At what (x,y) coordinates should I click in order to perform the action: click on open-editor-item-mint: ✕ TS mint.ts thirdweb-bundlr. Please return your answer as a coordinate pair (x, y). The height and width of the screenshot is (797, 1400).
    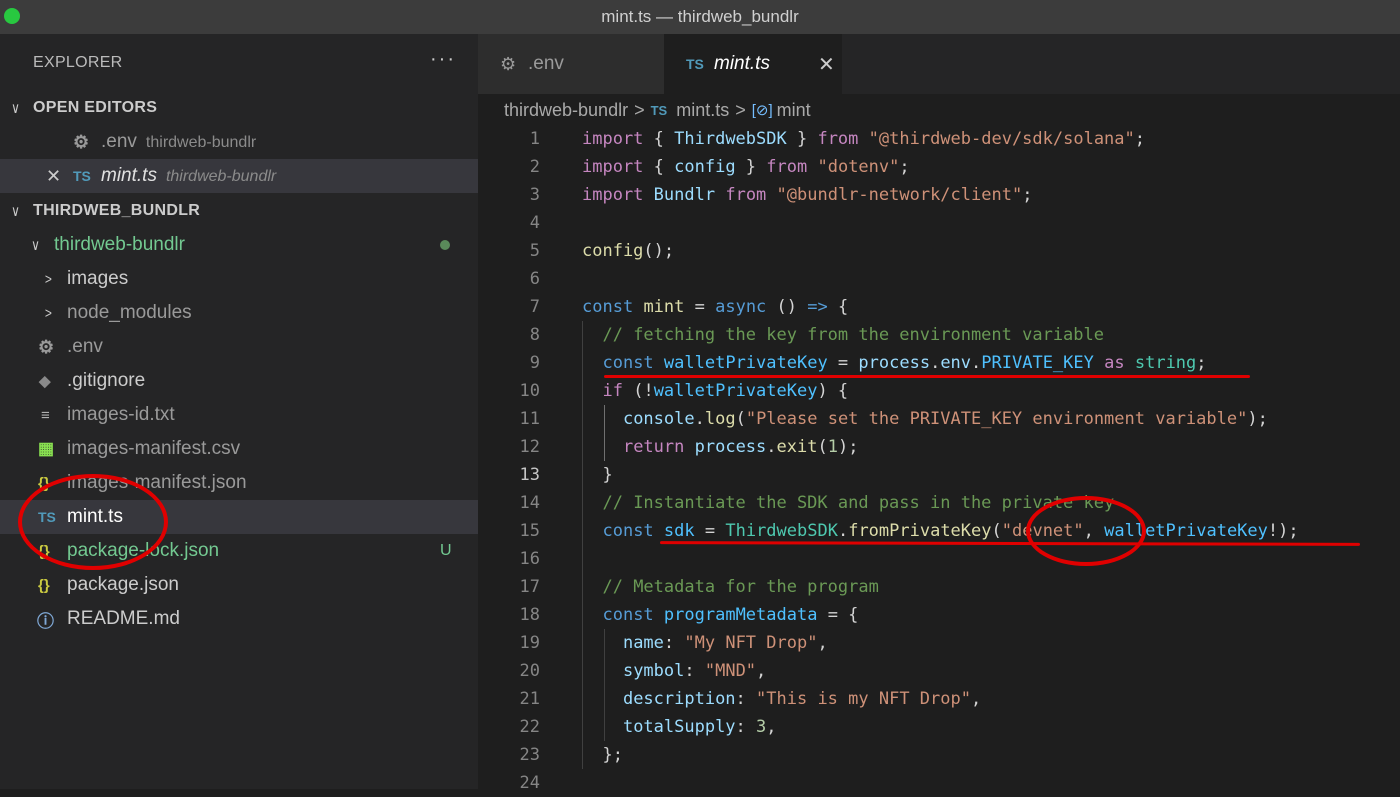
    Looking at the image, I should click on (239, 176).